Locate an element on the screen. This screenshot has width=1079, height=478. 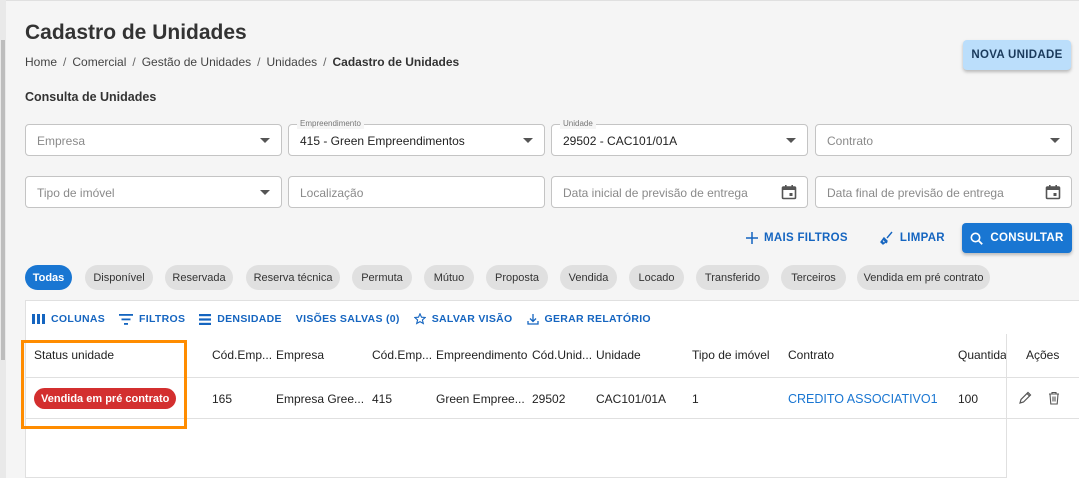
unidade-select: Unidade 29502 - CAC101/01A is located at coordinates (679, 137).